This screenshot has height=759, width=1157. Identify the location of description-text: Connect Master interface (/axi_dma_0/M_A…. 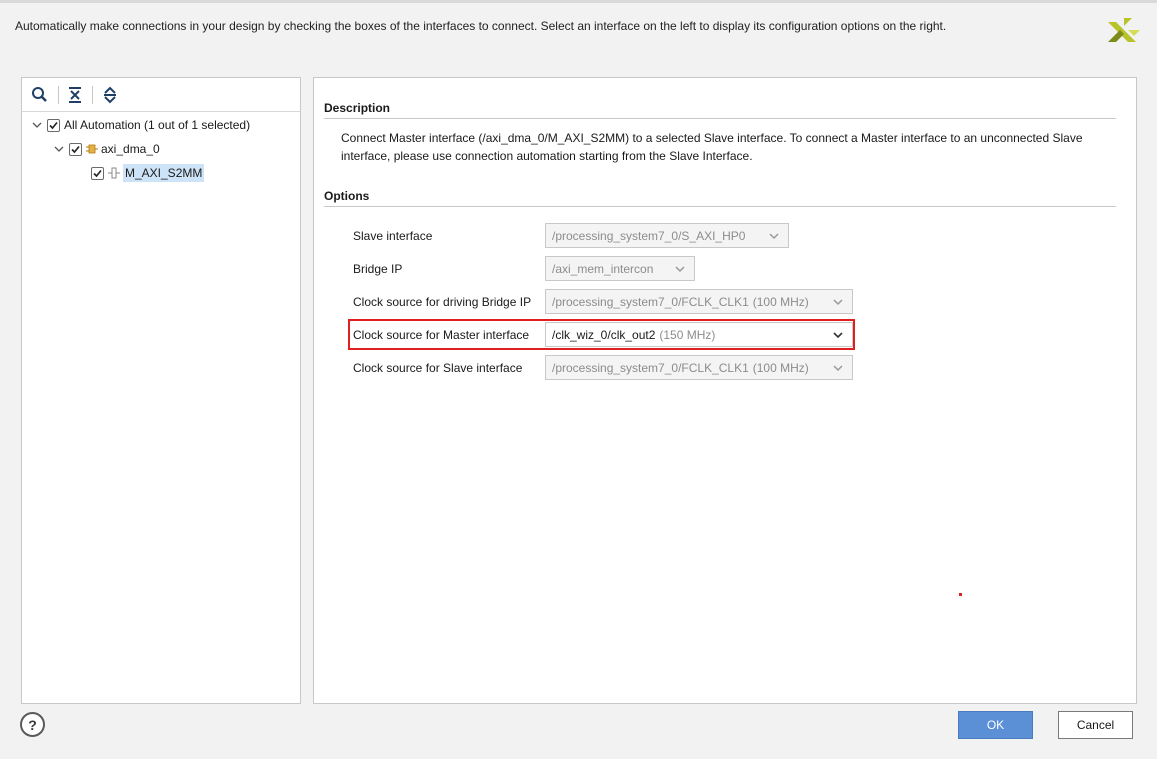
(712, 147).